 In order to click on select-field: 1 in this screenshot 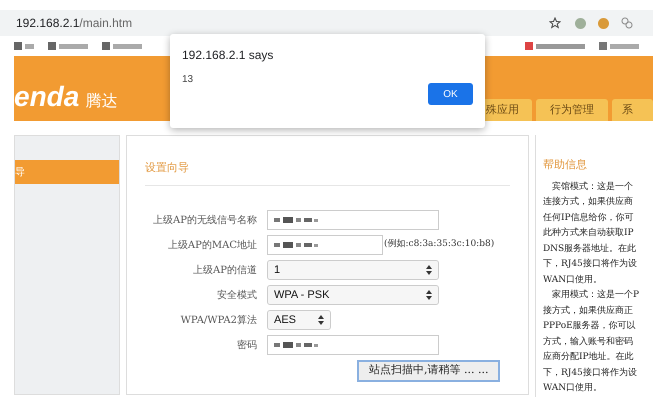, I will do `click(352, 270)`.